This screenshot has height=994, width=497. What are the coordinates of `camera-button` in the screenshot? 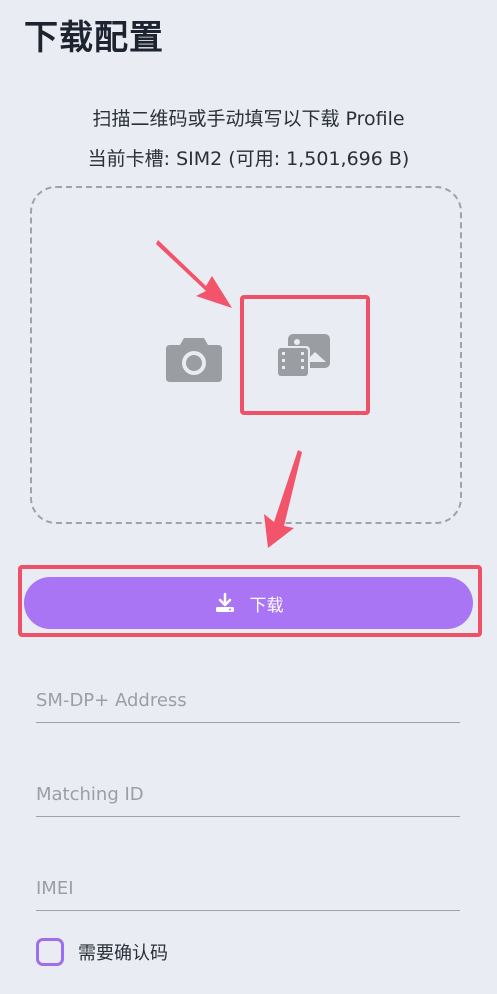 It's located at (194, 358).